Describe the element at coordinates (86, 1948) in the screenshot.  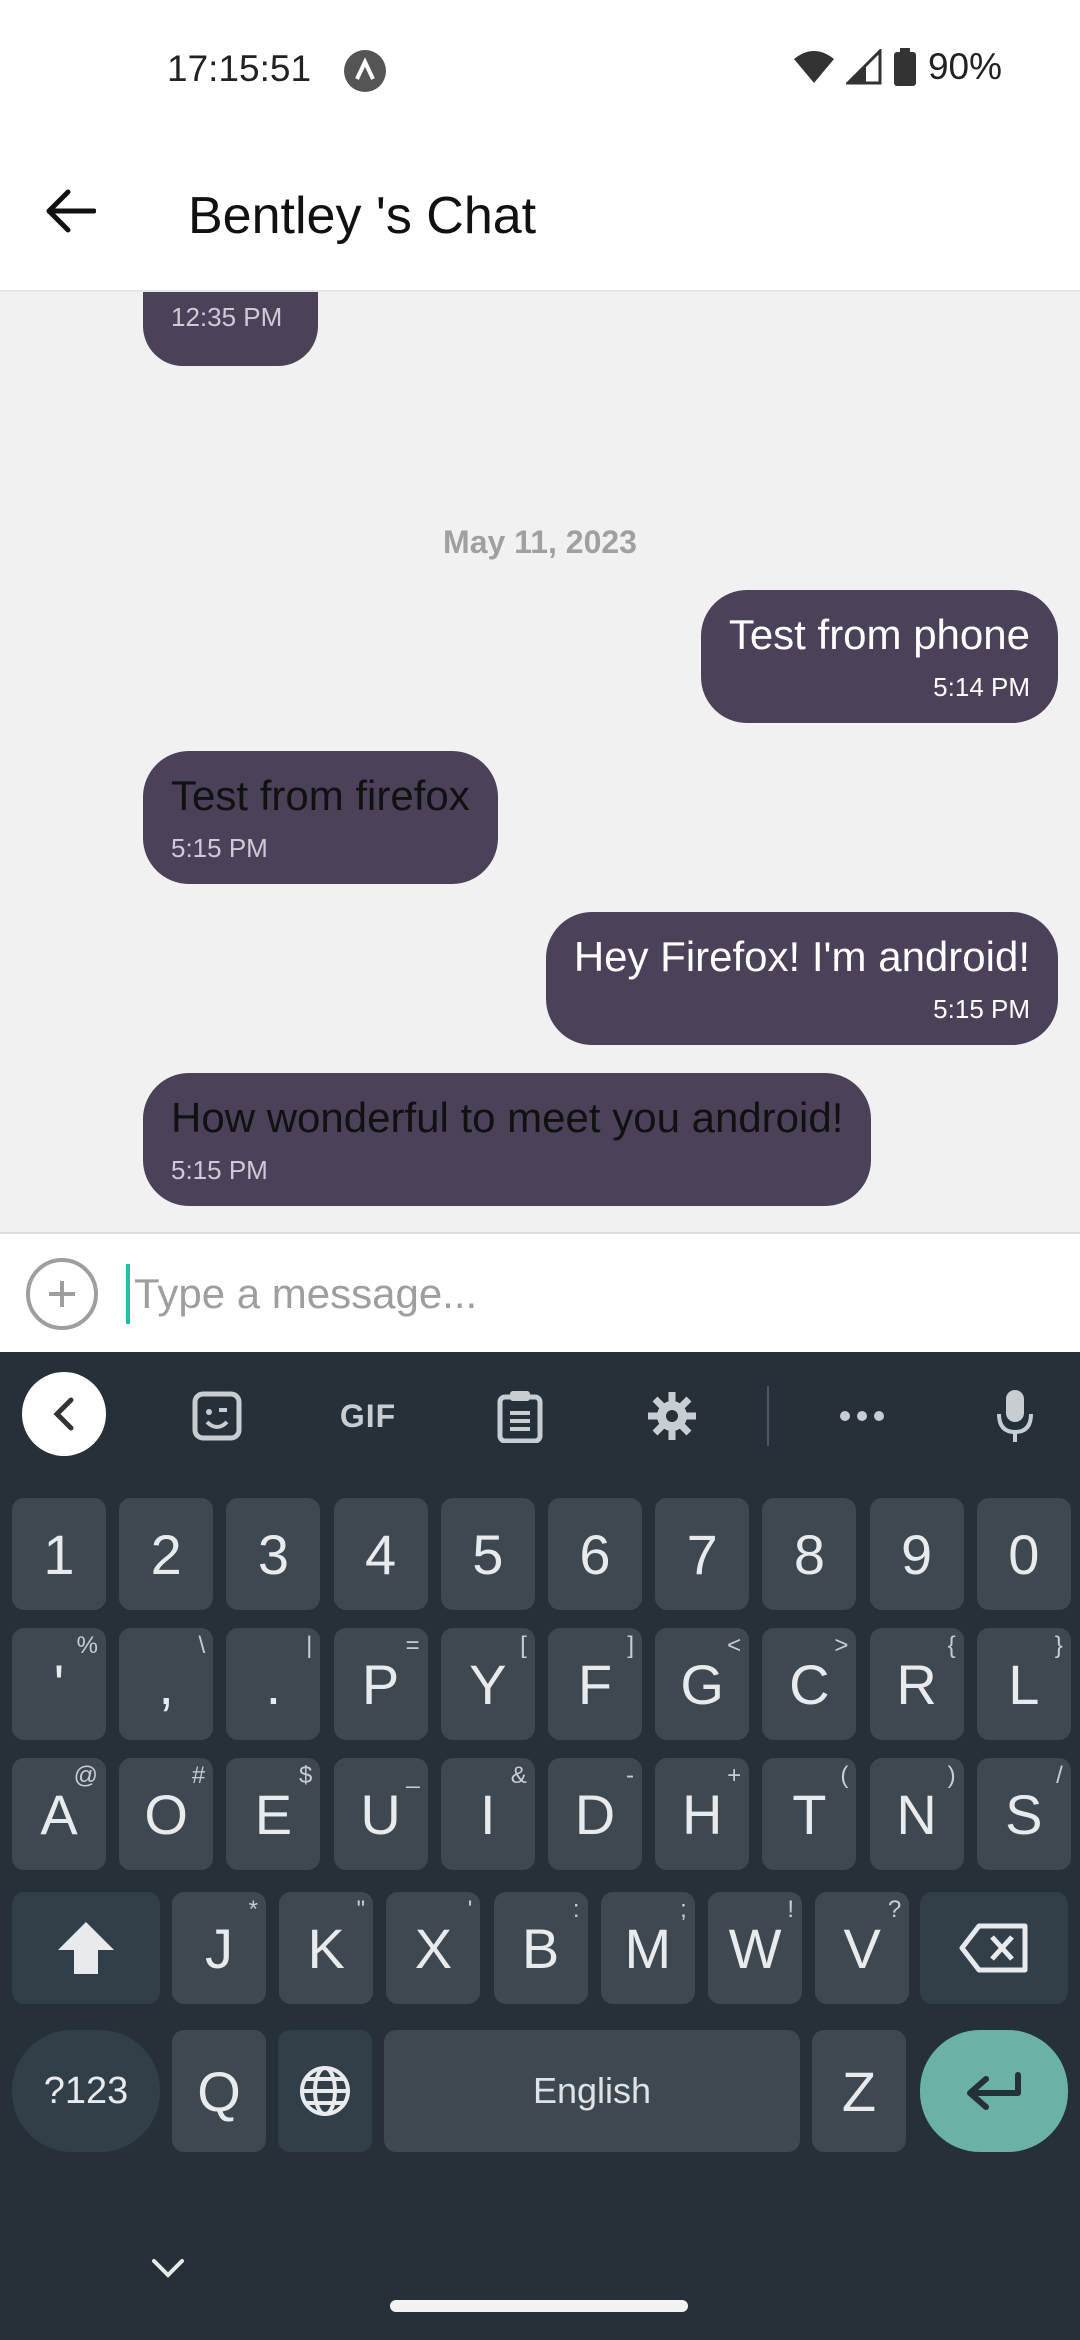
I see `shift-key` at that location.